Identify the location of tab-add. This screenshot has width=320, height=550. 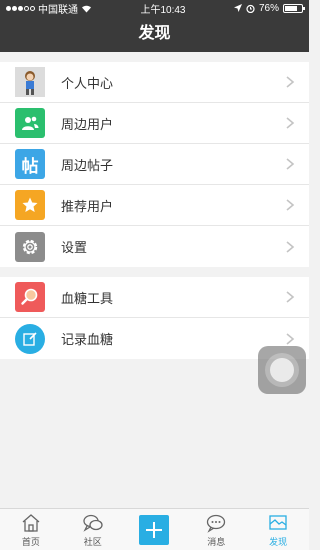
(155, 529).